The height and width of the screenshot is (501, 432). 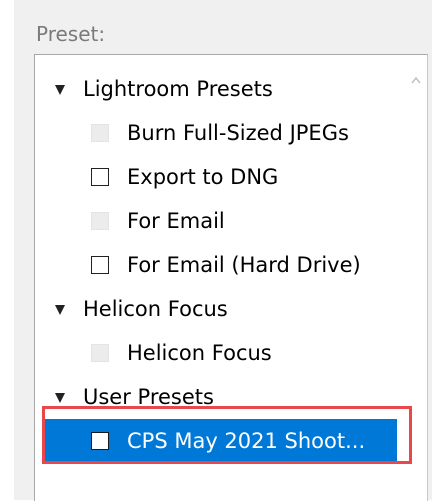 I want to click on group-label: Helicon Focus, so click(x=155, y=309).